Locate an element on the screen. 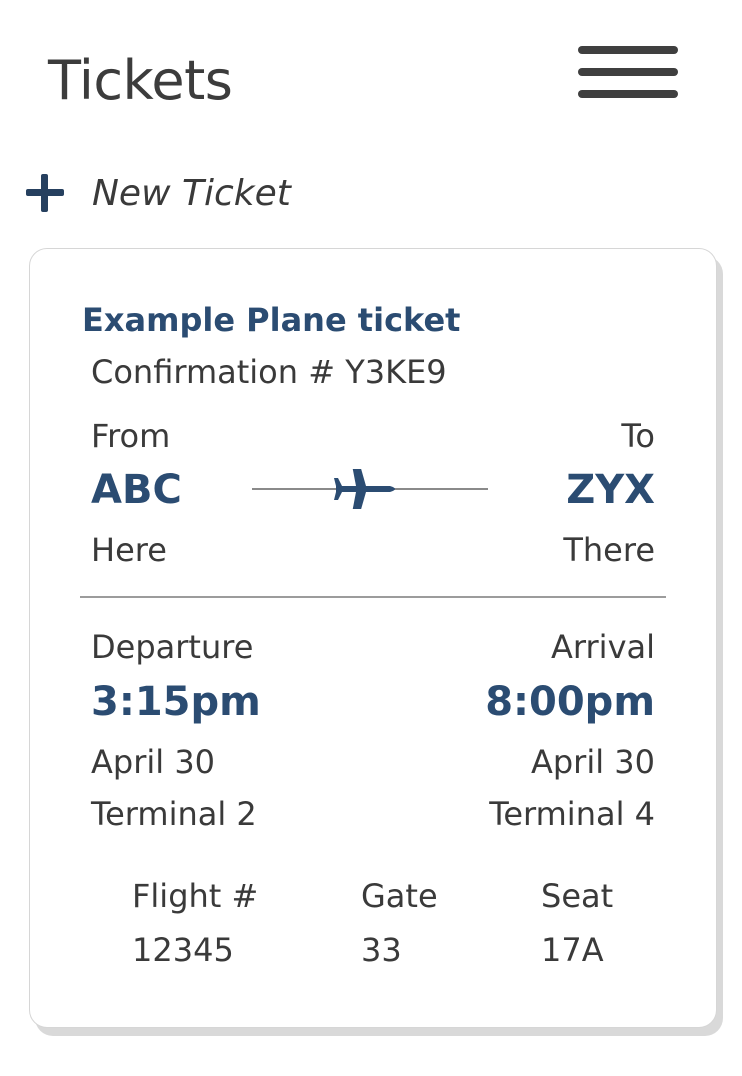 The width and height of the screenshot is (742, 1076). seat-label: Seat is located at coordinates (577, 896).